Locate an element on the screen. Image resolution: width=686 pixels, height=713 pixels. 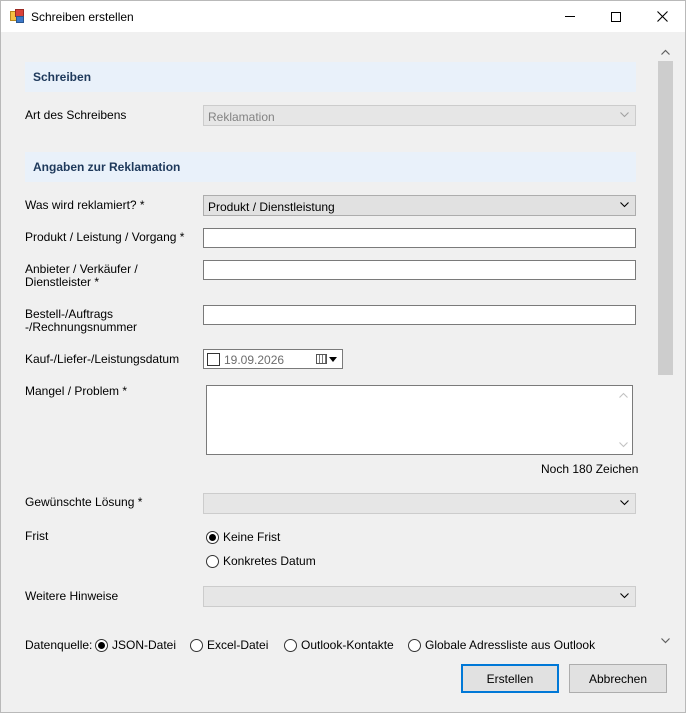
frist-option-keine-label: Keine Frist is located at coordinates (252, 537).